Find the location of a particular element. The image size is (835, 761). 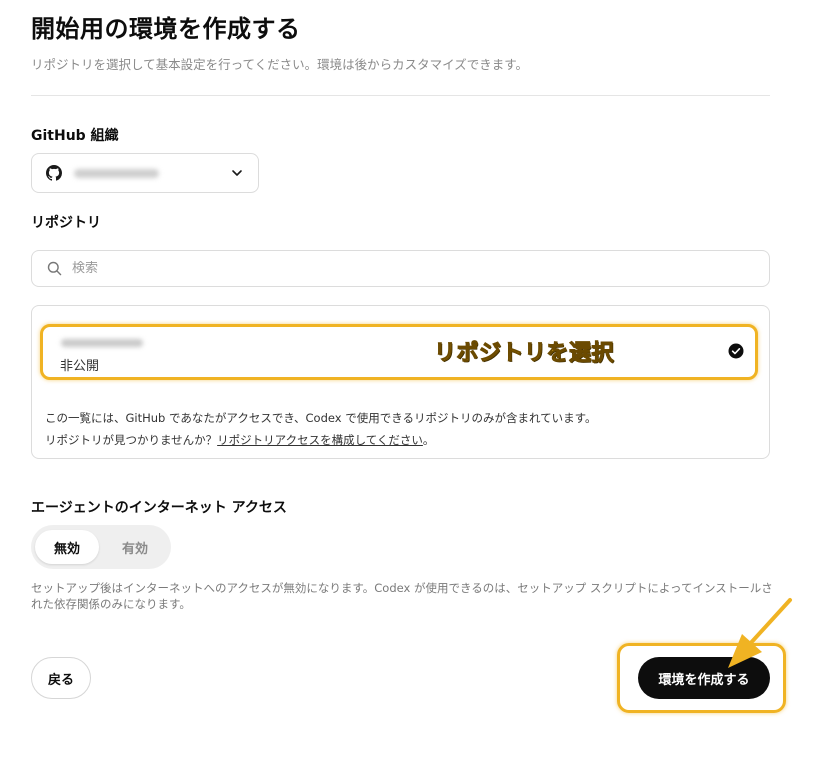

page-title: 開始用の環境を作成する is located at coordinates (166, 29).